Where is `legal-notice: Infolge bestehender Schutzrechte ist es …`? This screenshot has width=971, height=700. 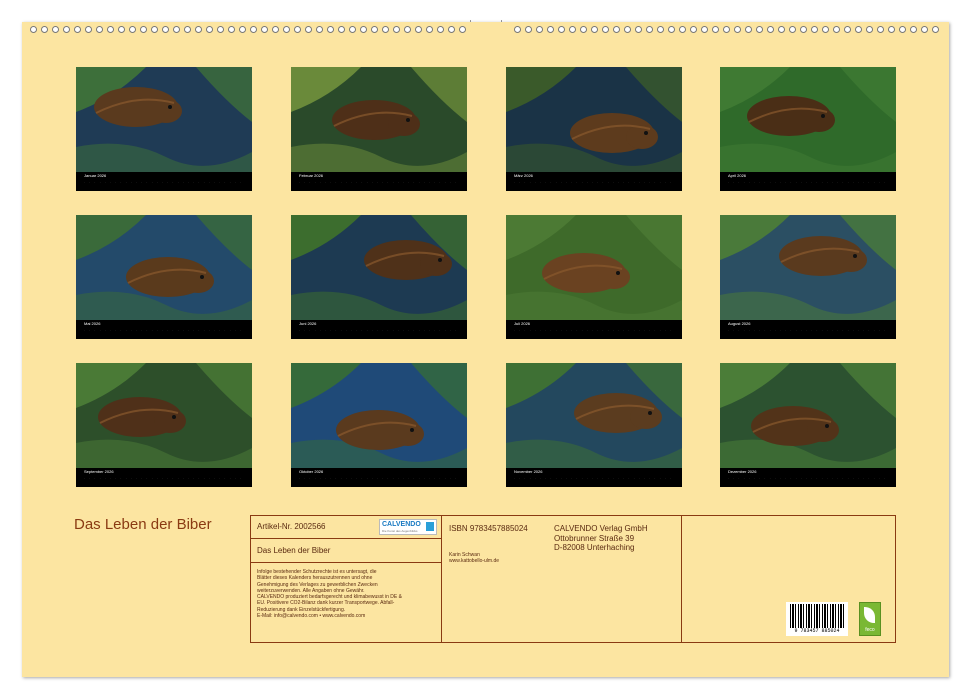
legal-notice: Infolge bestehender Schutzrechte ist es … is located at coordinates (329, 594).